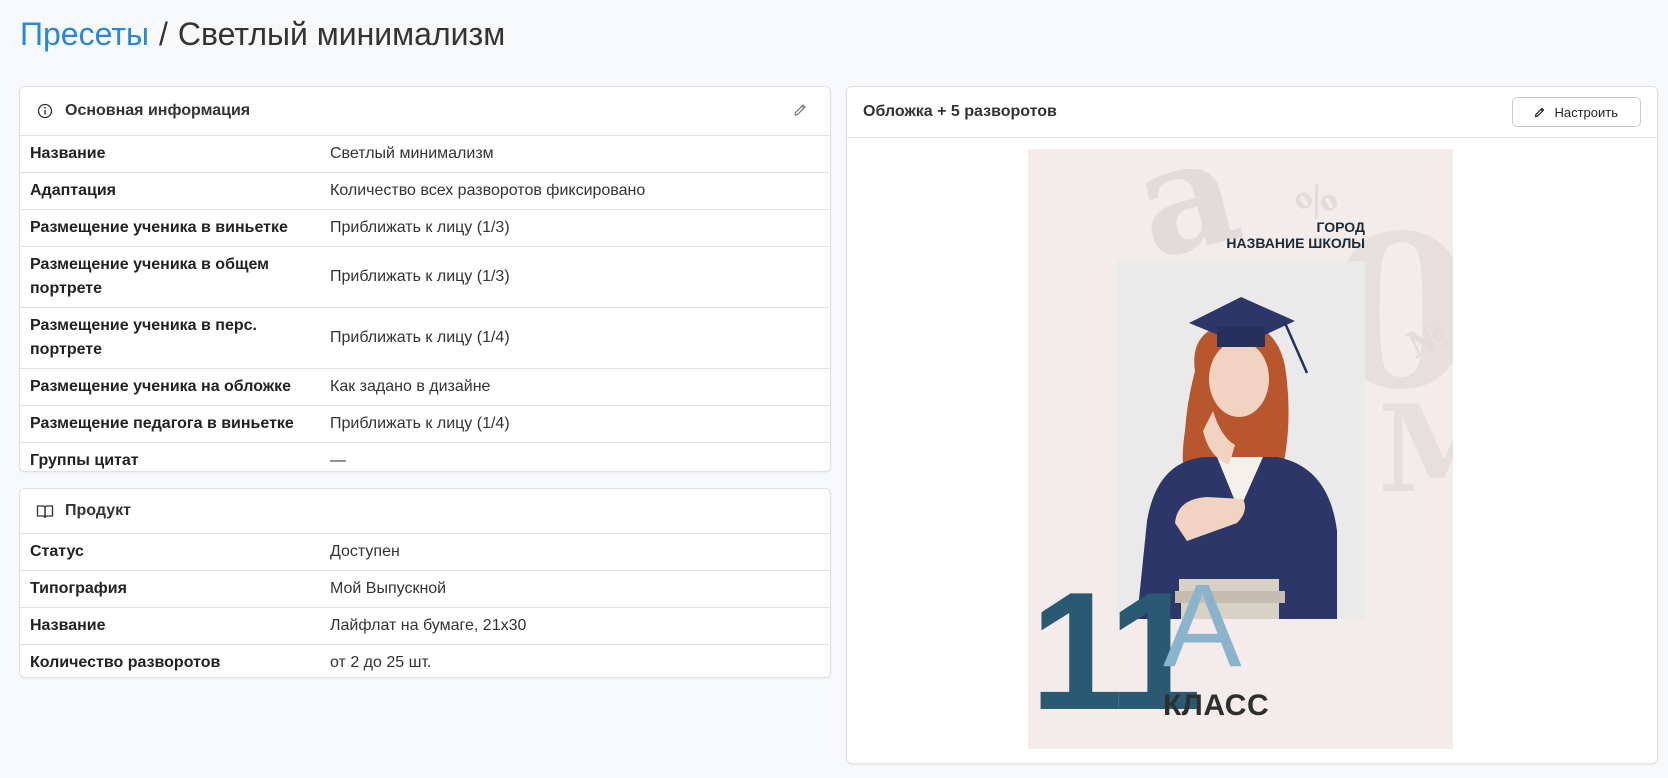 This screenshot has width=1668, height=778. What do you see at coordinates (338, 460) in the screenshot?
I see `row-value: —` at bounding box center [338, 460].